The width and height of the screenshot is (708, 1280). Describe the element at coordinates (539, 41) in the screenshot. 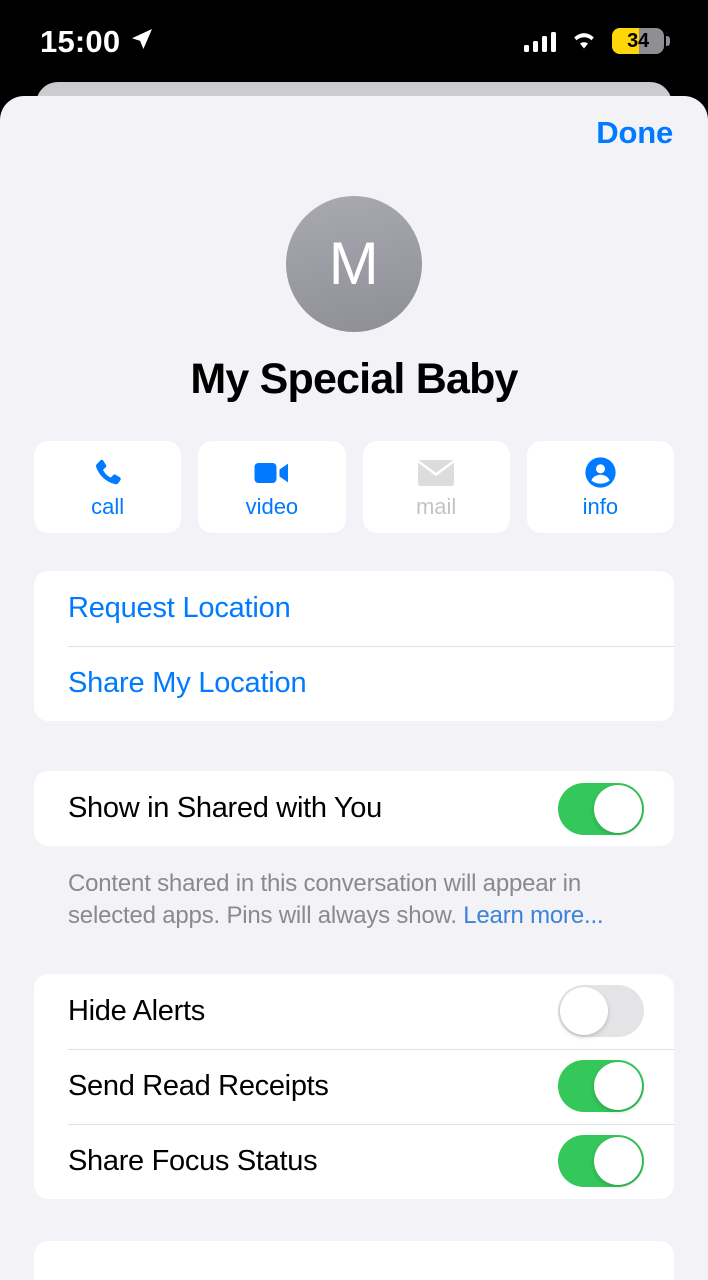

I see `cellular-signal-icon` at that location.